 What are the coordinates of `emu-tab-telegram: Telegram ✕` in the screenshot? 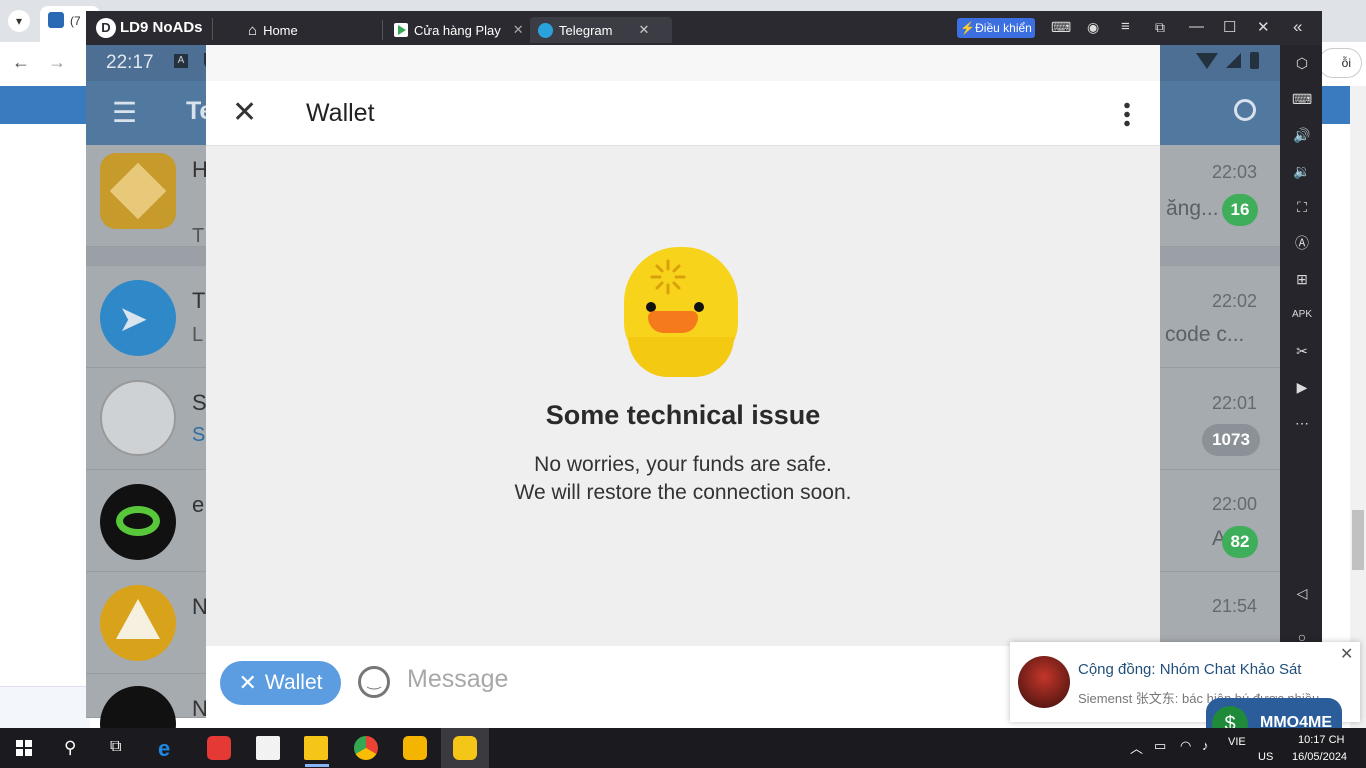 It's located at (601, 30).